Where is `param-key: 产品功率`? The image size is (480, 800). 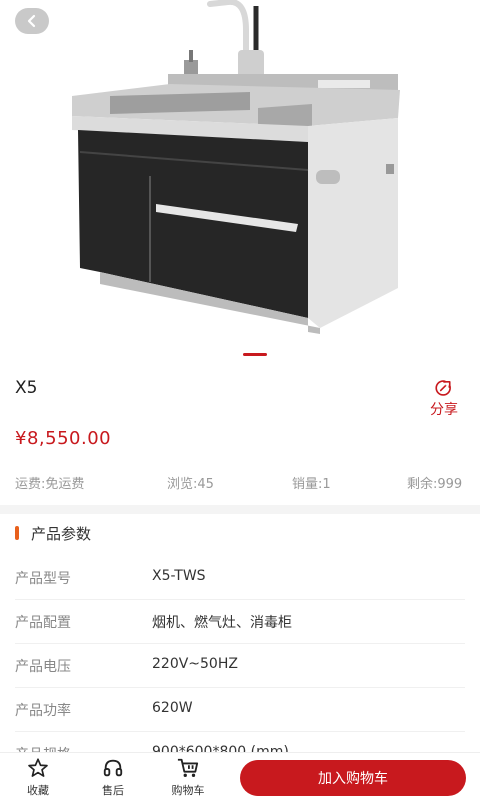
param-key: 产品功率 is located at coordinates (43, 711).